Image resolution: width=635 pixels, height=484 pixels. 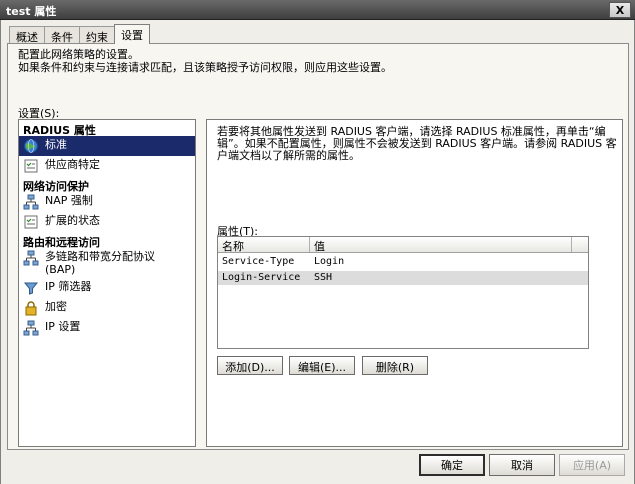 I want to click on nav-item-vendor-specific: 供应商特定, so click(x=107, y=166).